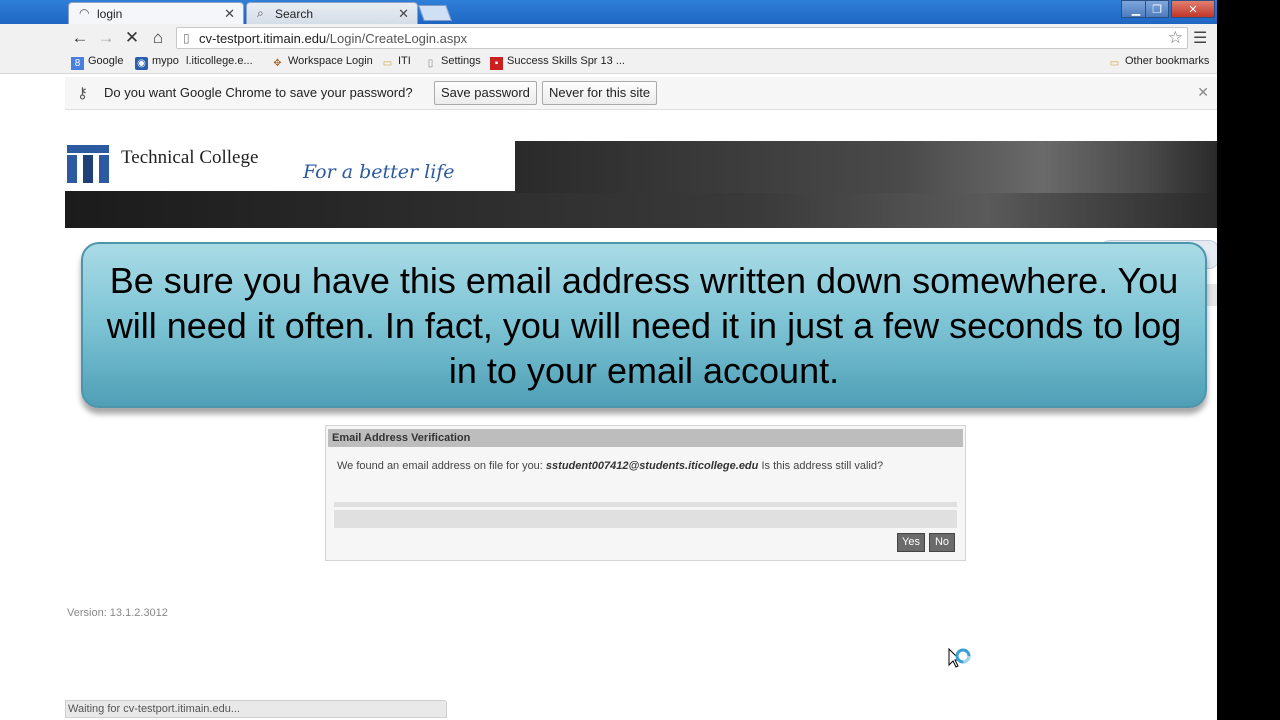 This screenshot has height=720, width=1280. I want to click on college-logo-icon, so click(88, 164).